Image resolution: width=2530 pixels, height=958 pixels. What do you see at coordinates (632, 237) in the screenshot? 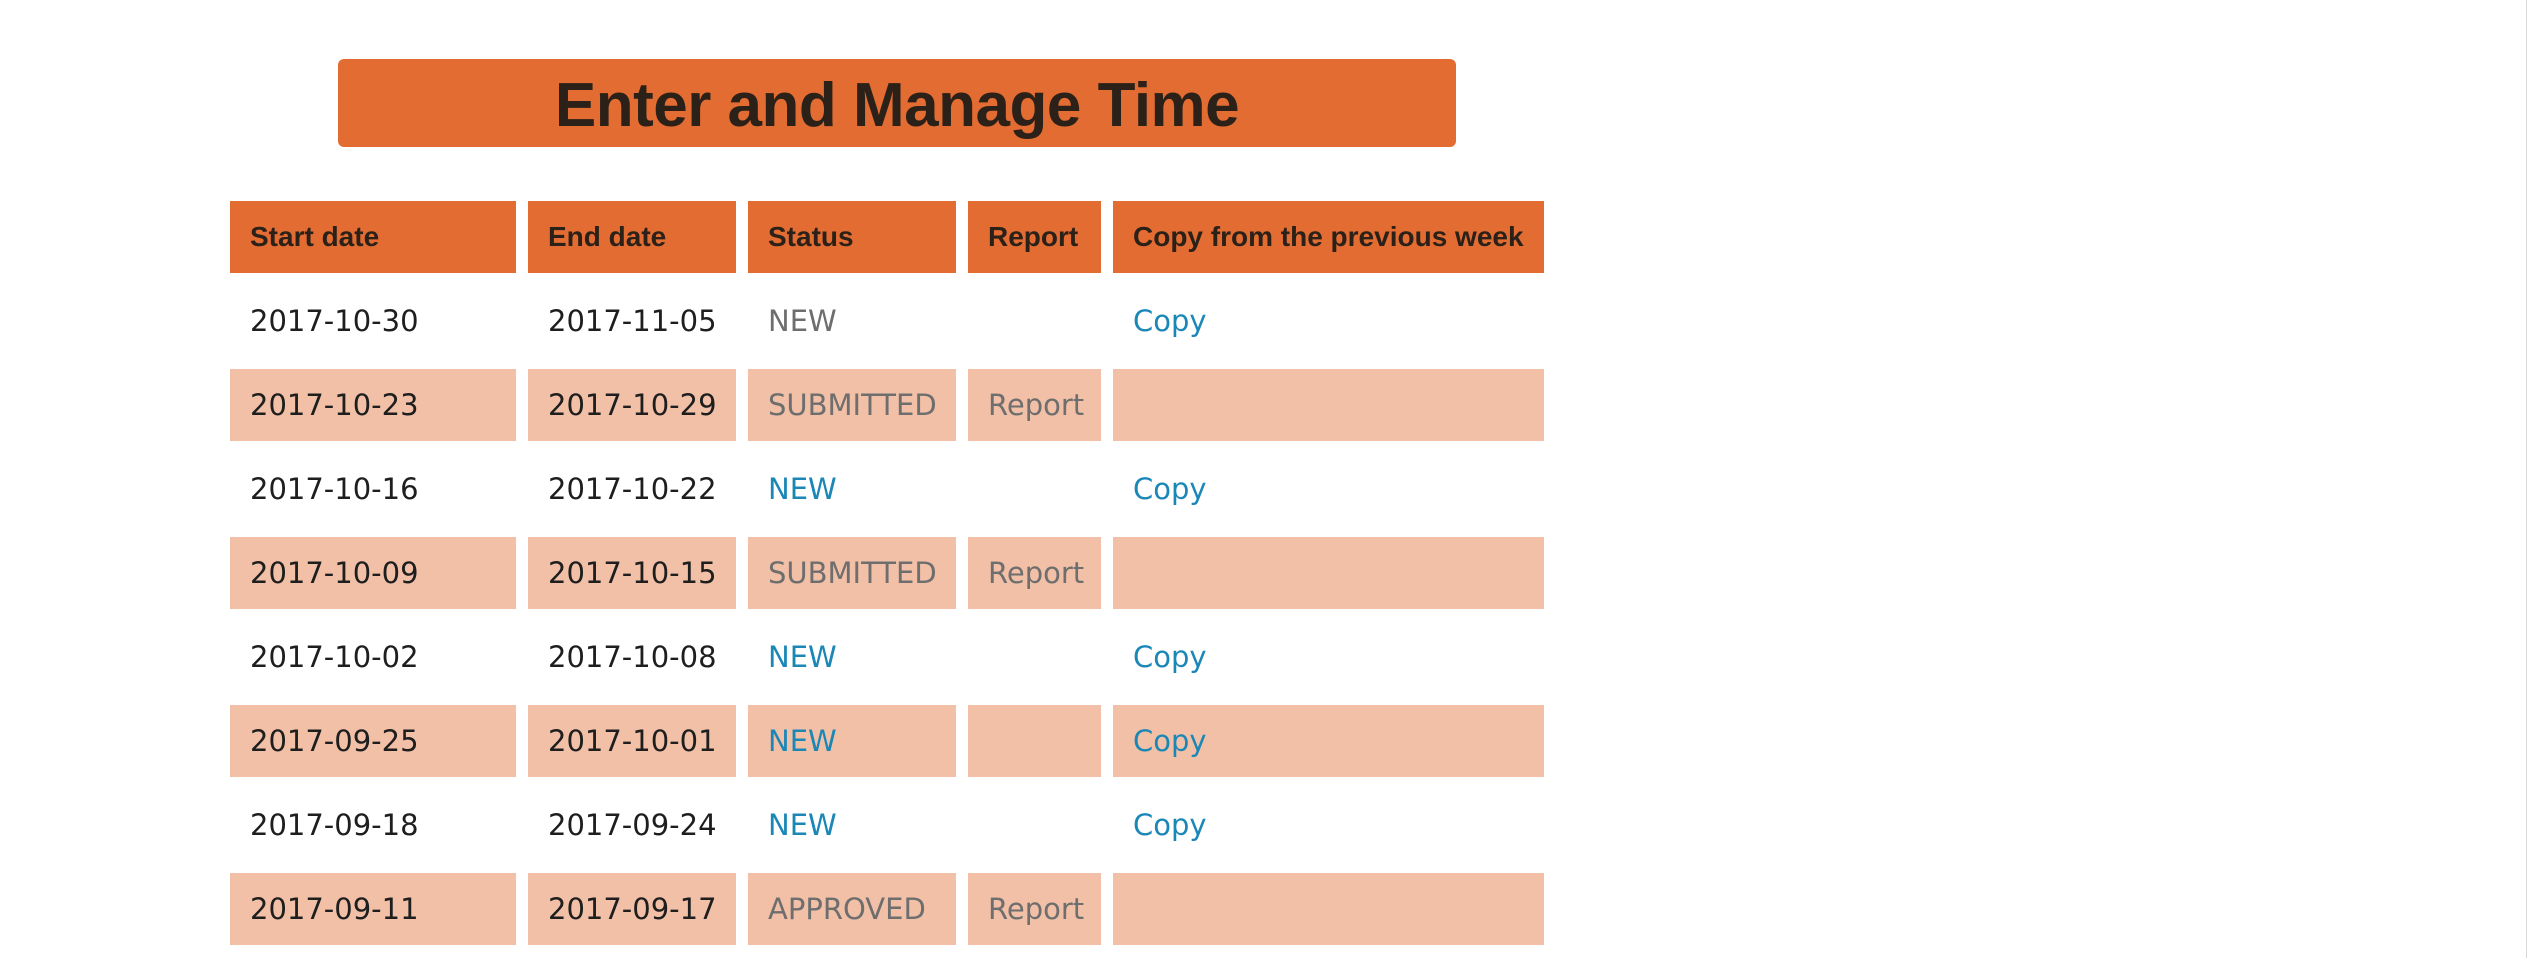
I see `column-header-end-date: End date` at bounding box center [632, 237].